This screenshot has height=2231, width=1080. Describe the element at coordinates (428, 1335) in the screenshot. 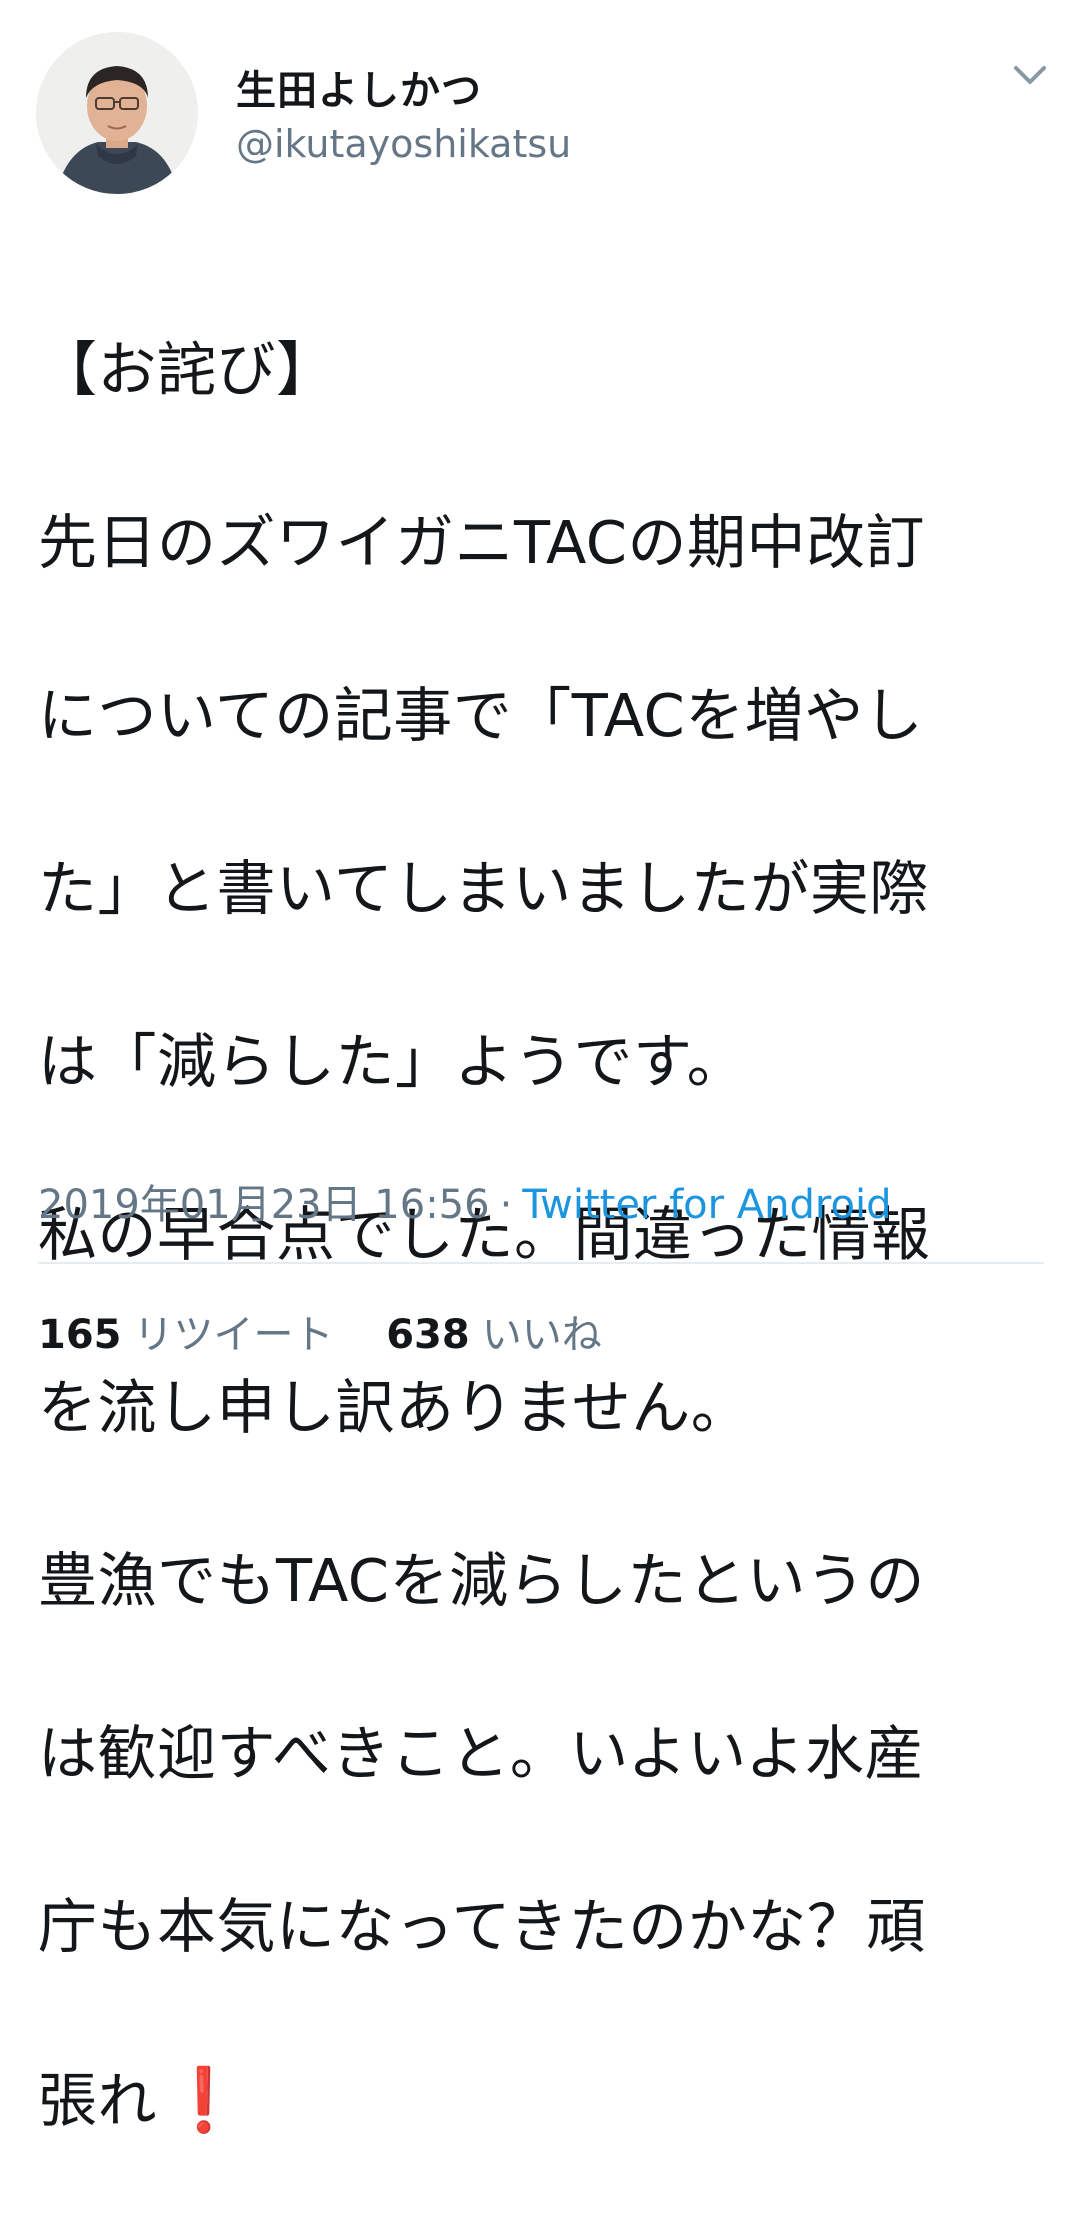

I see `likes-count: 638` at that location.